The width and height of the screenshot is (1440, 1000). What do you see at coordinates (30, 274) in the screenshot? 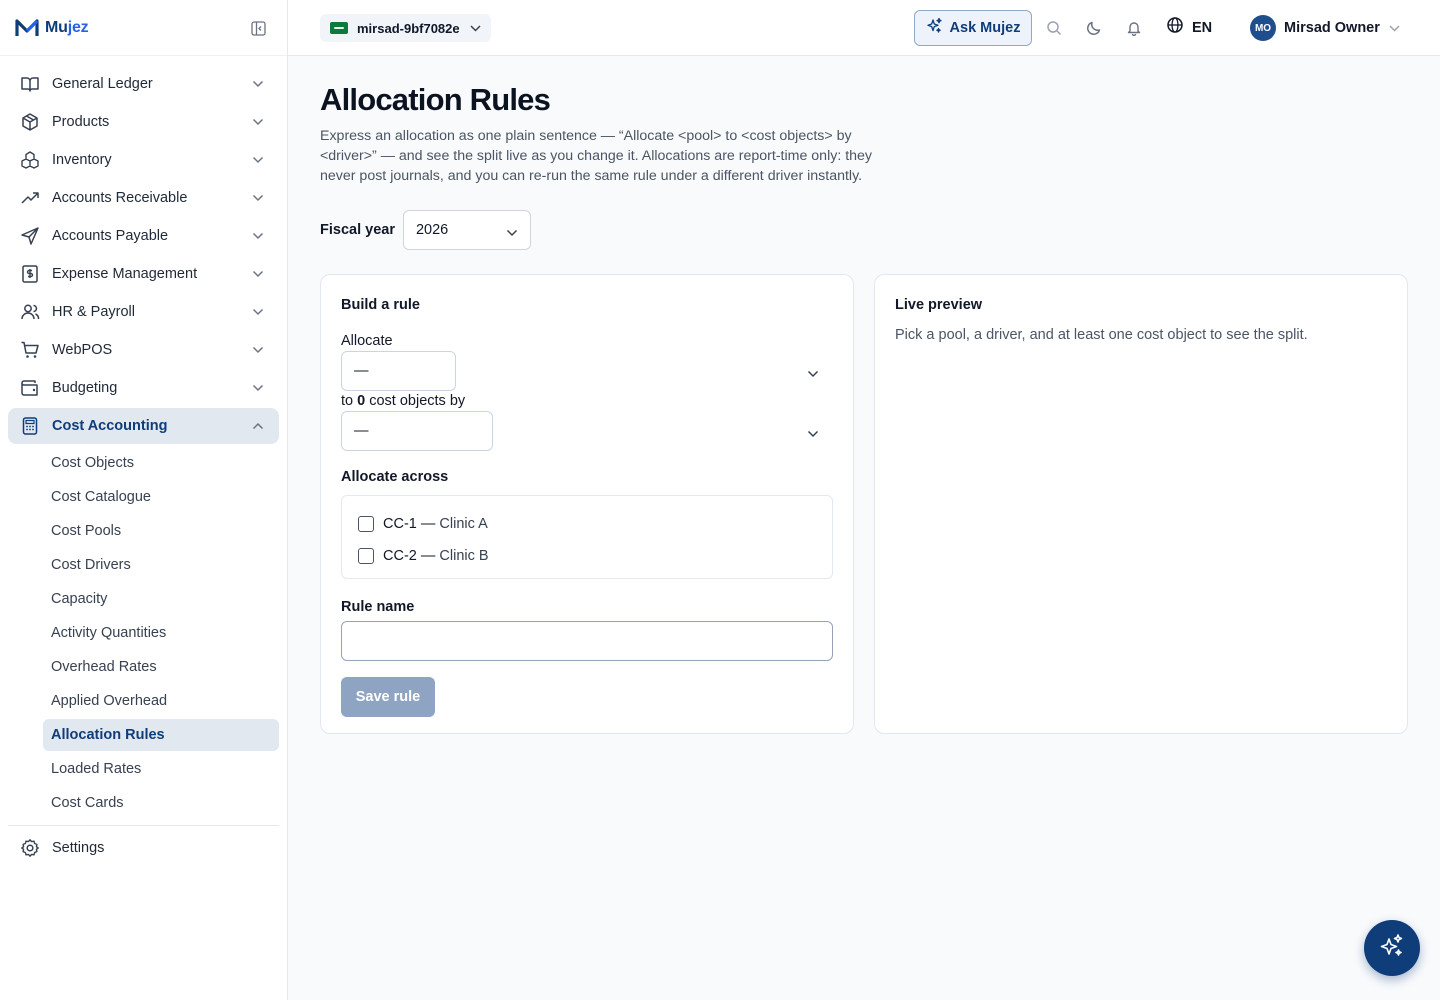
I see `receipt-icon` at bounding box center [30, 274].